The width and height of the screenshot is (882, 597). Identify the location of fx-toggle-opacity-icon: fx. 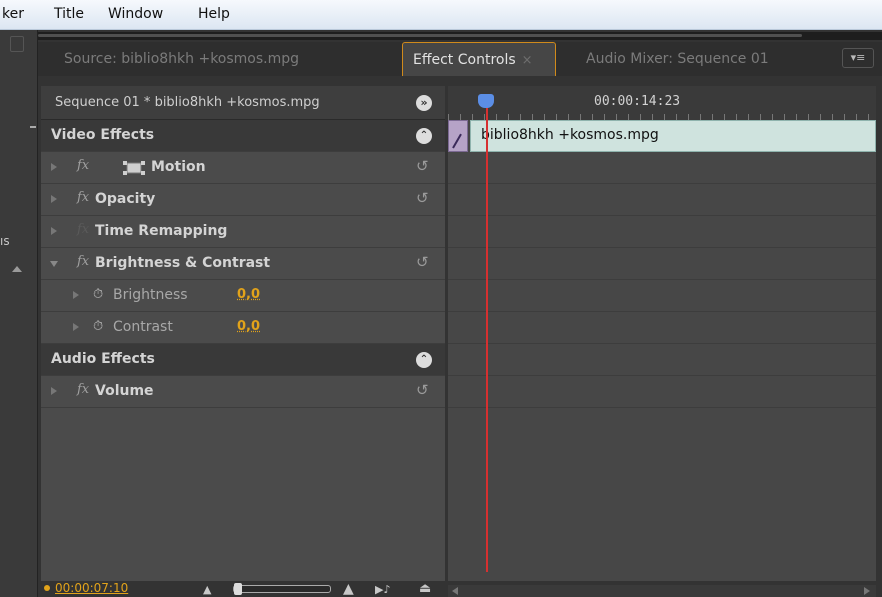
(83, 197).